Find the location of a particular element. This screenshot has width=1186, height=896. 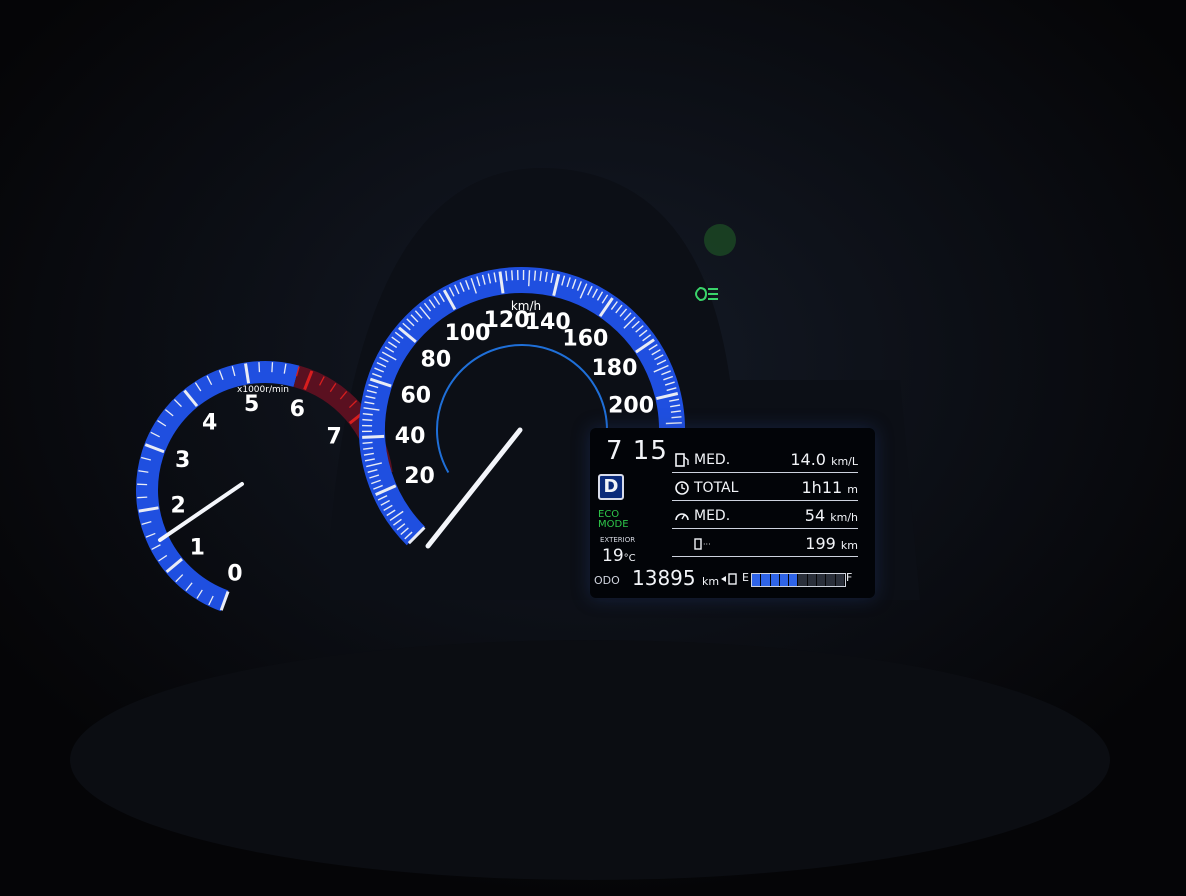

rpm-tick-label: 2 is located at coordinates (178, 506).